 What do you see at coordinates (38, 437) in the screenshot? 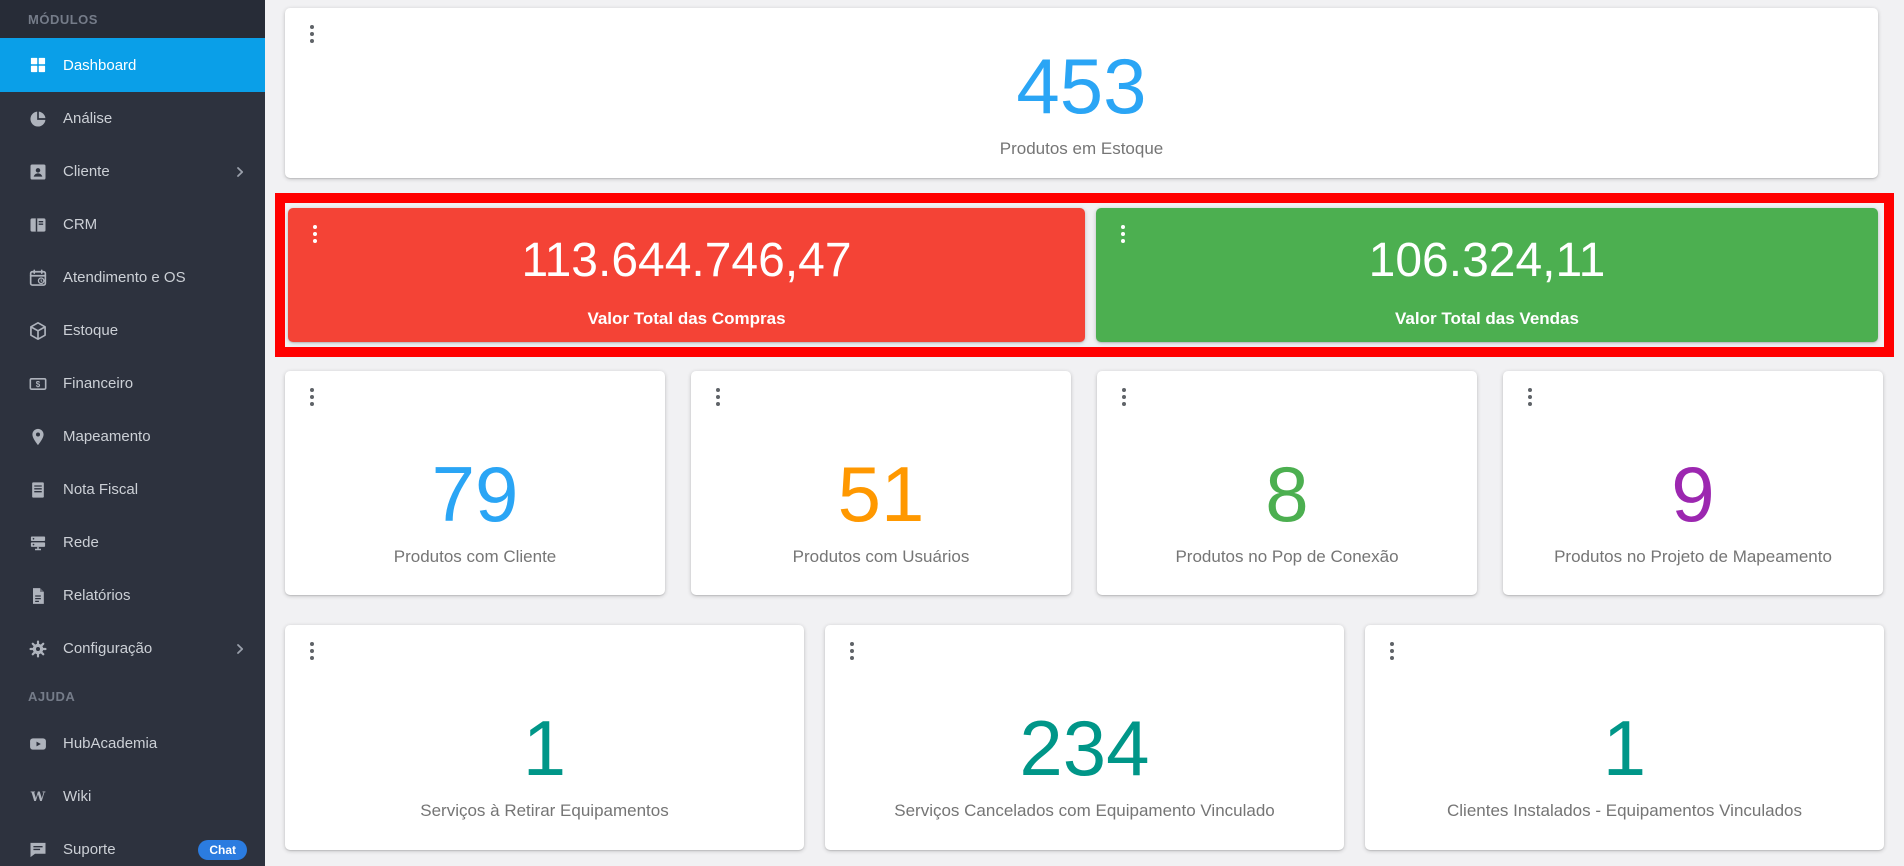
I see `map-pin-icon` at bounding box center [38, 437].